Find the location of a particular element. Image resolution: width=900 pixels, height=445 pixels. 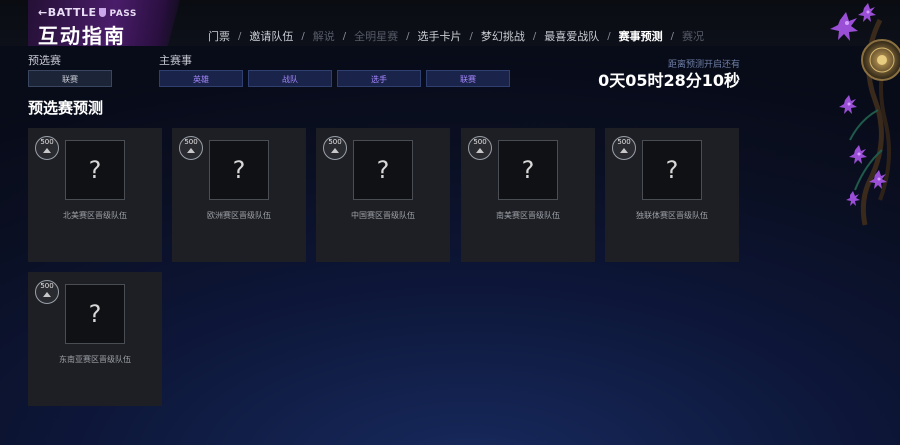

prediction-card: 500 ? 中国赛区晋级队伍 is located at coordinates (383, 195).